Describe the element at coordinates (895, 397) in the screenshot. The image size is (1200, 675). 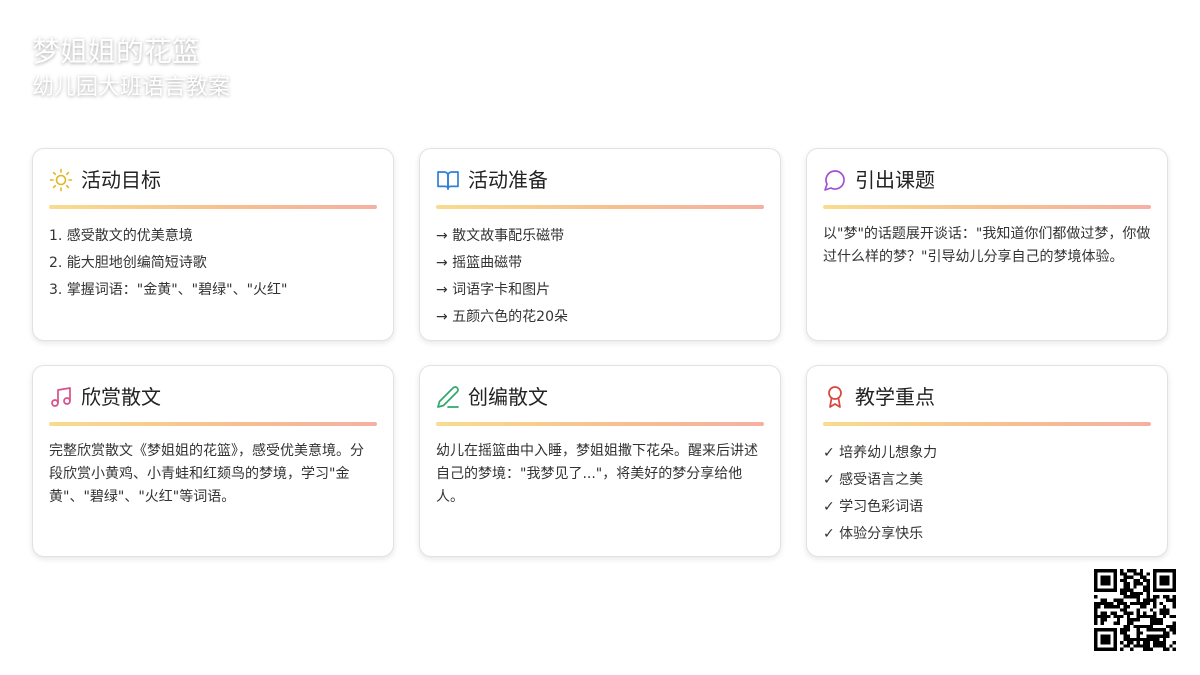
I see `card-title: 教学重点` at that location.